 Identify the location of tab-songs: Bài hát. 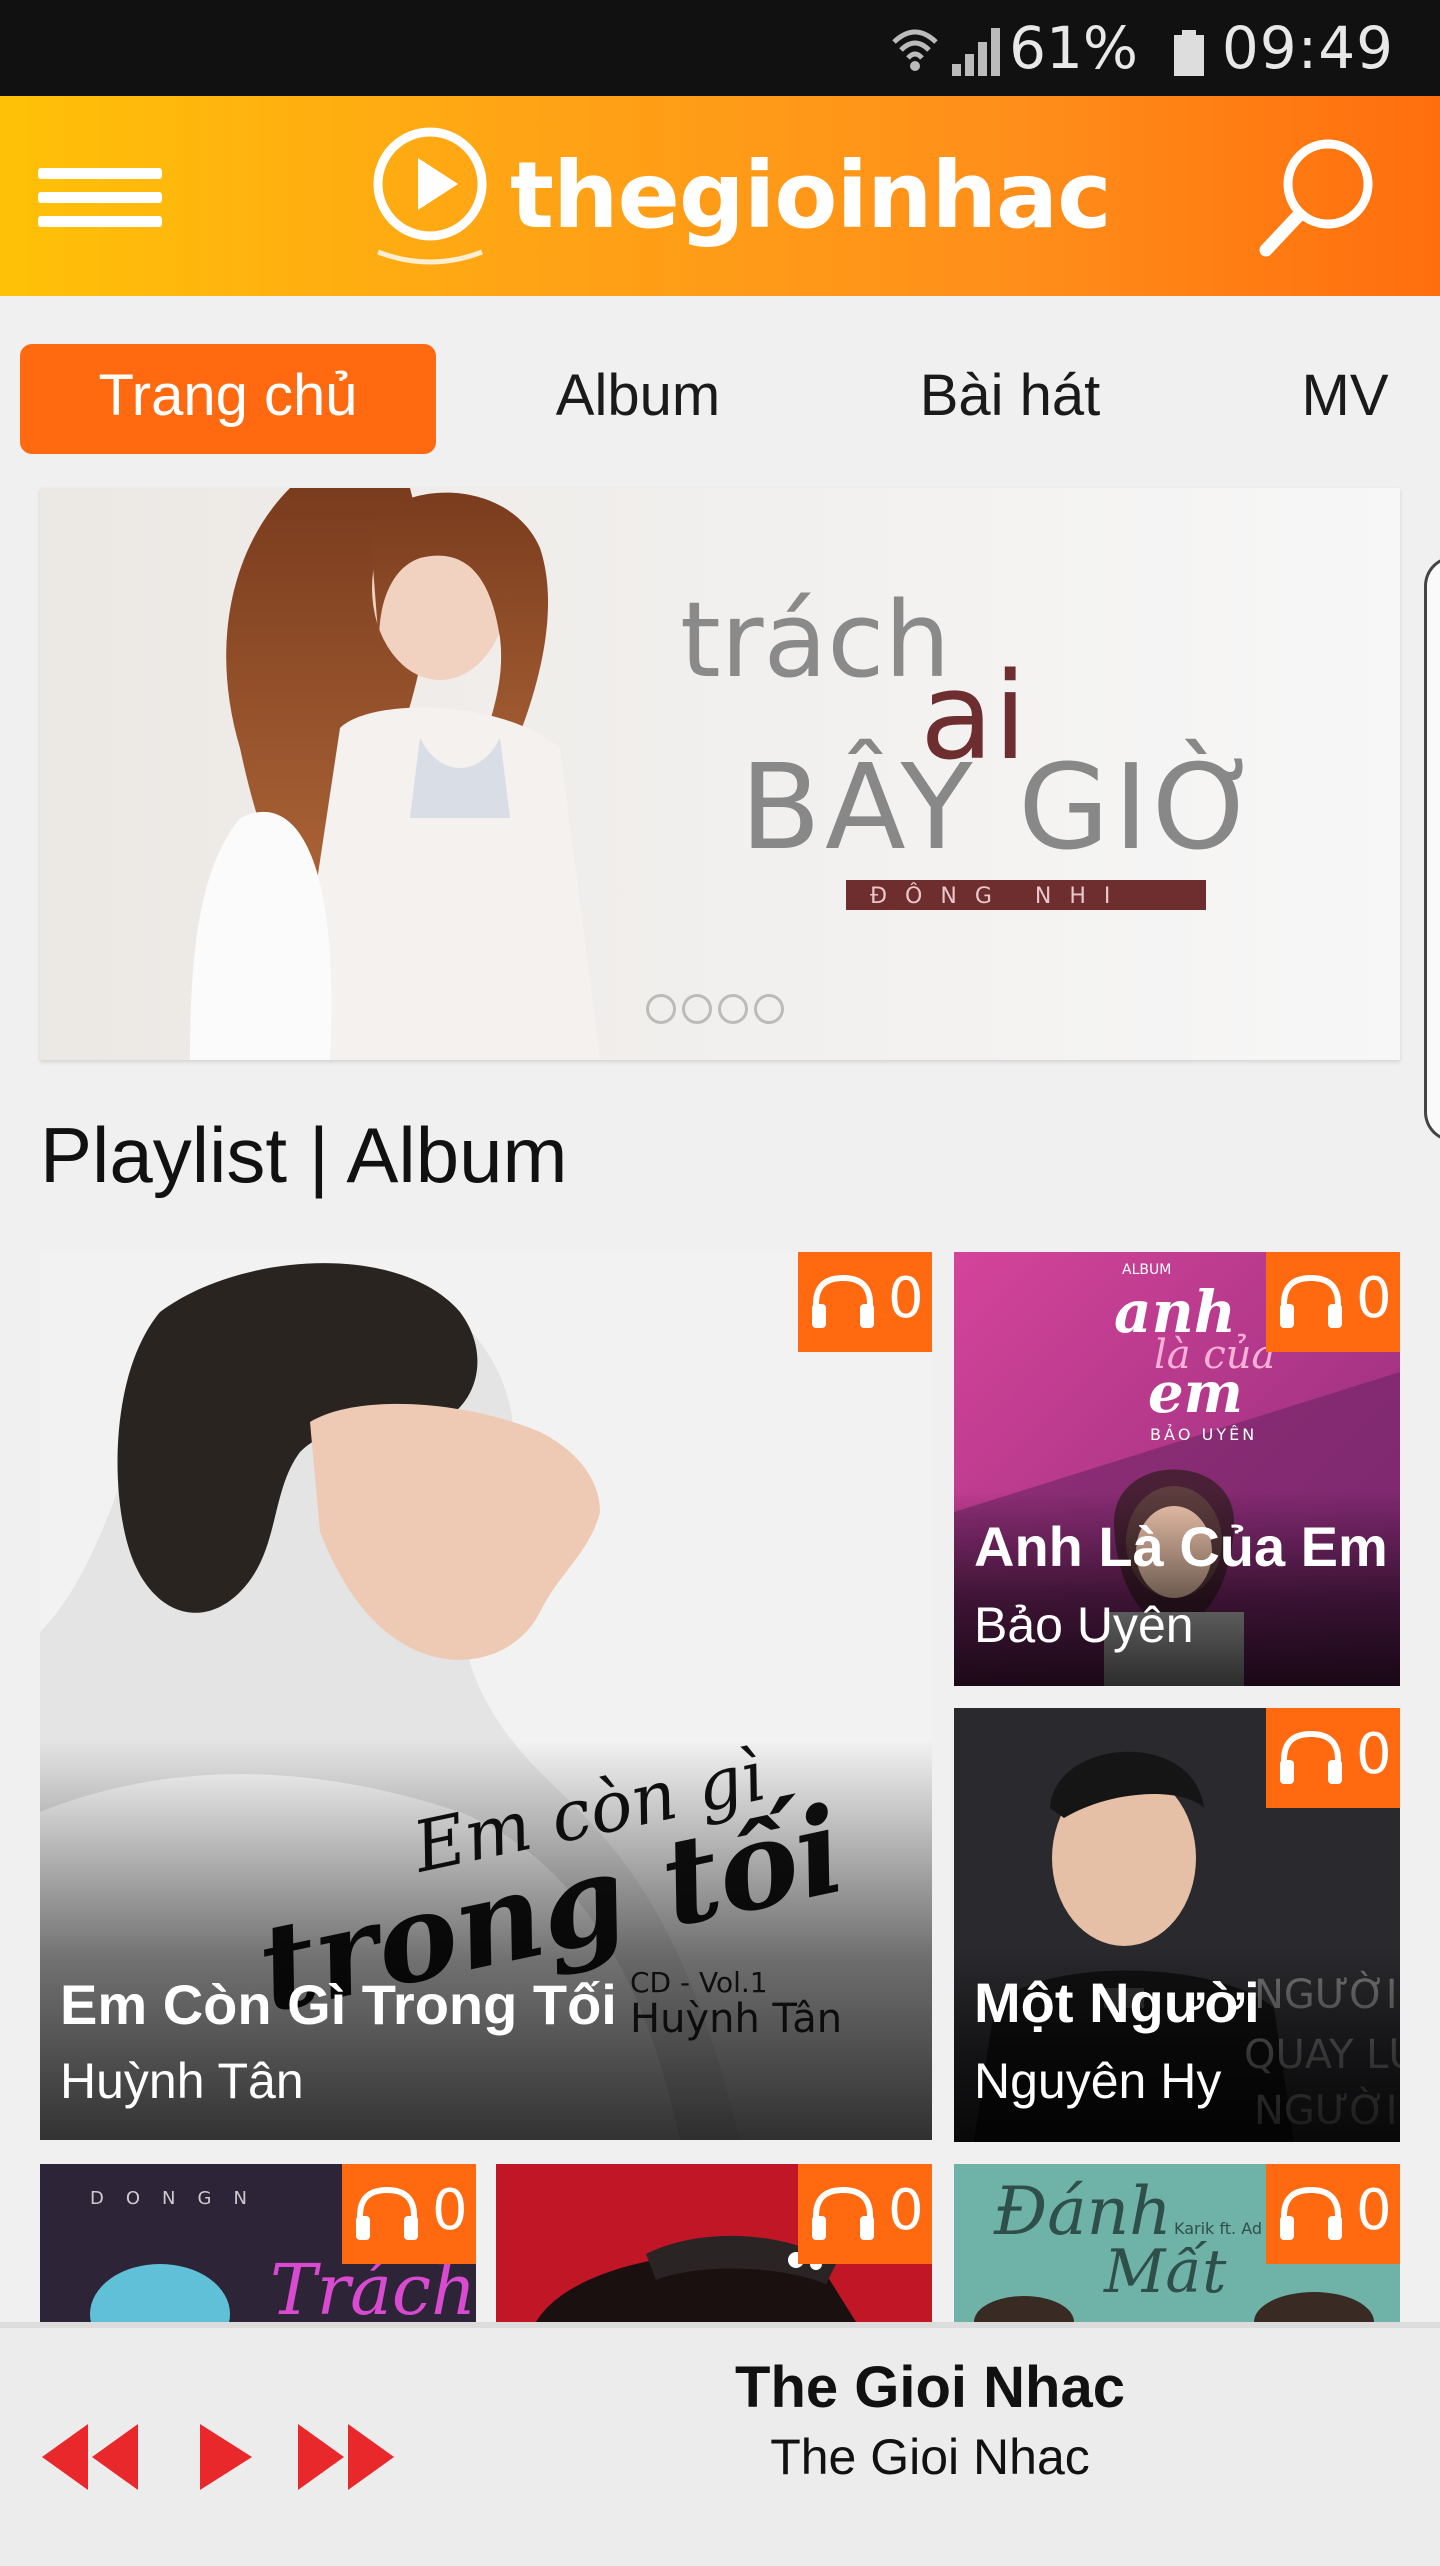
(1010, 399).